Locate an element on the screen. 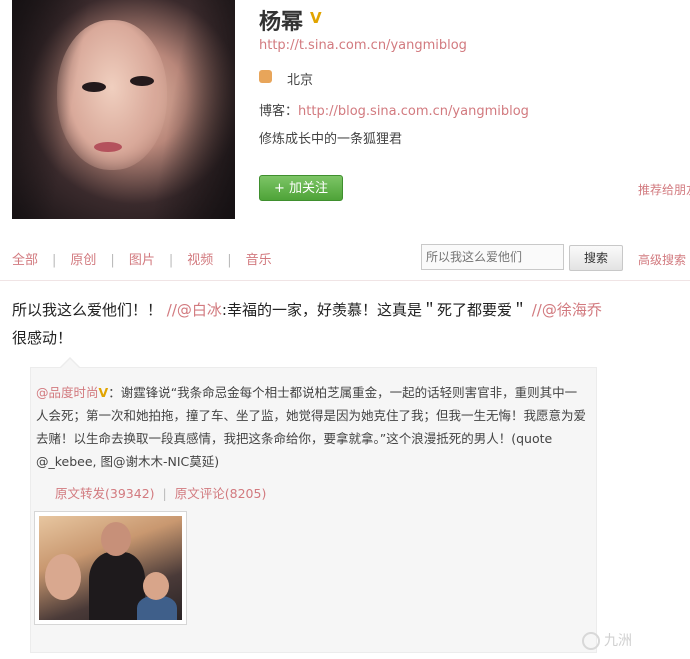  tab-images: 图片 is located at coordinates (142, 260).